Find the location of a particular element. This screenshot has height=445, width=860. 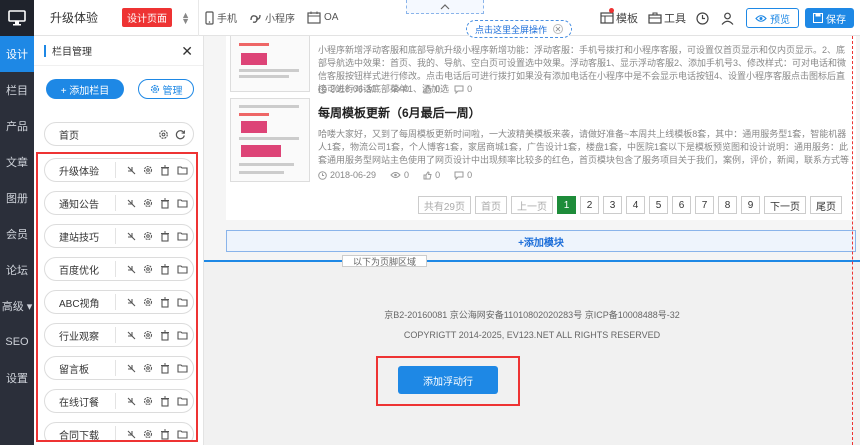

tab-mobile: 手机 is located at coordinates (221, 18).